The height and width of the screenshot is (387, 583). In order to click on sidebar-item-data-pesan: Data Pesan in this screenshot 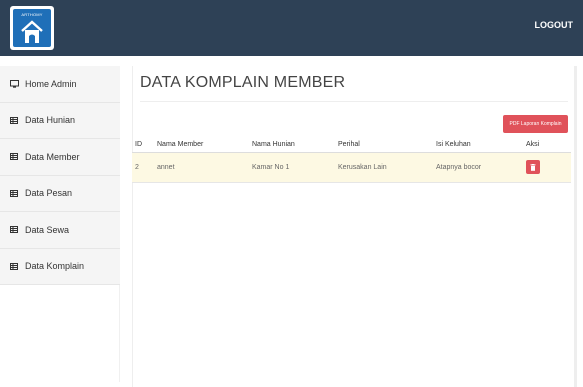, I will do `click(60, 194)`.